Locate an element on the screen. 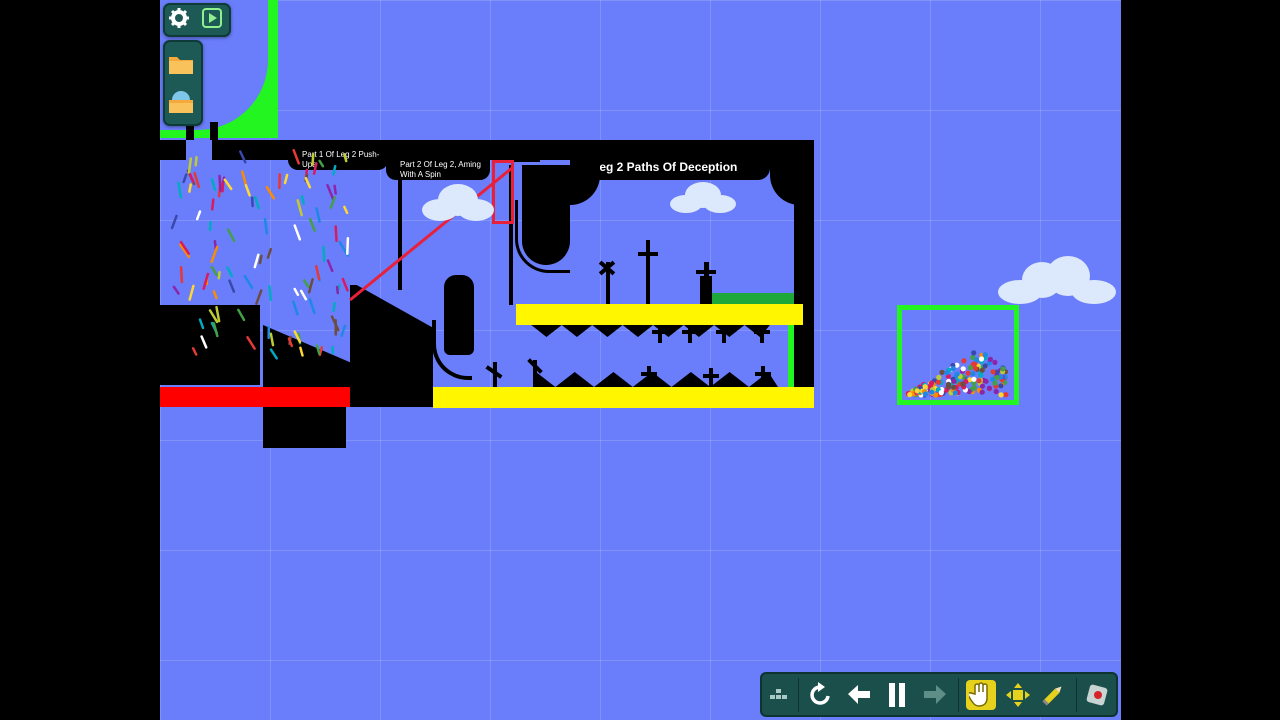 The width and height of the screenshot is (1280, 720). settings-gear-icon is located at coordinates (179, 18).